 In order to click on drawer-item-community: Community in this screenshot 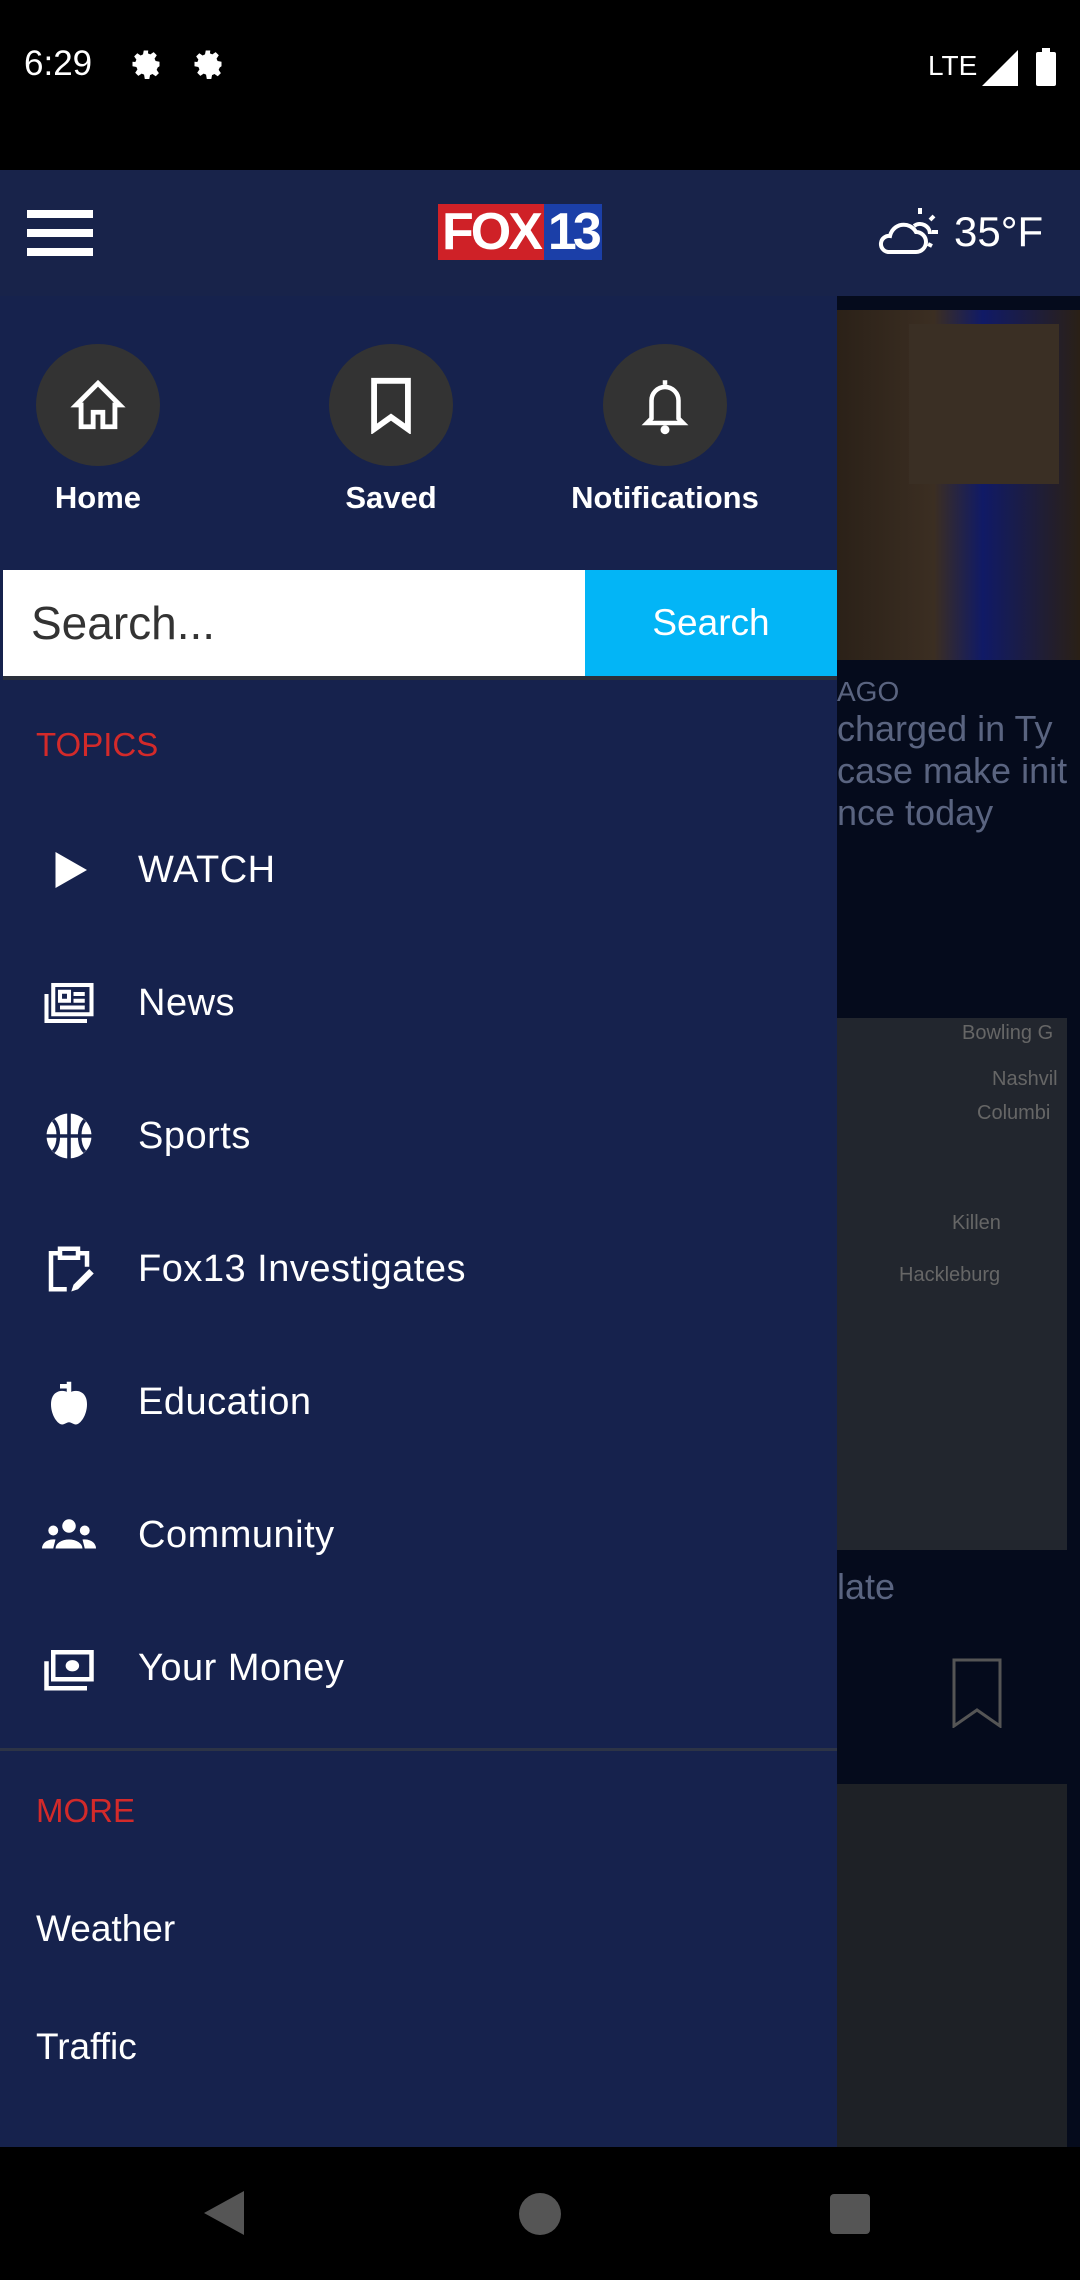, I will do `click(418, 1535)`.